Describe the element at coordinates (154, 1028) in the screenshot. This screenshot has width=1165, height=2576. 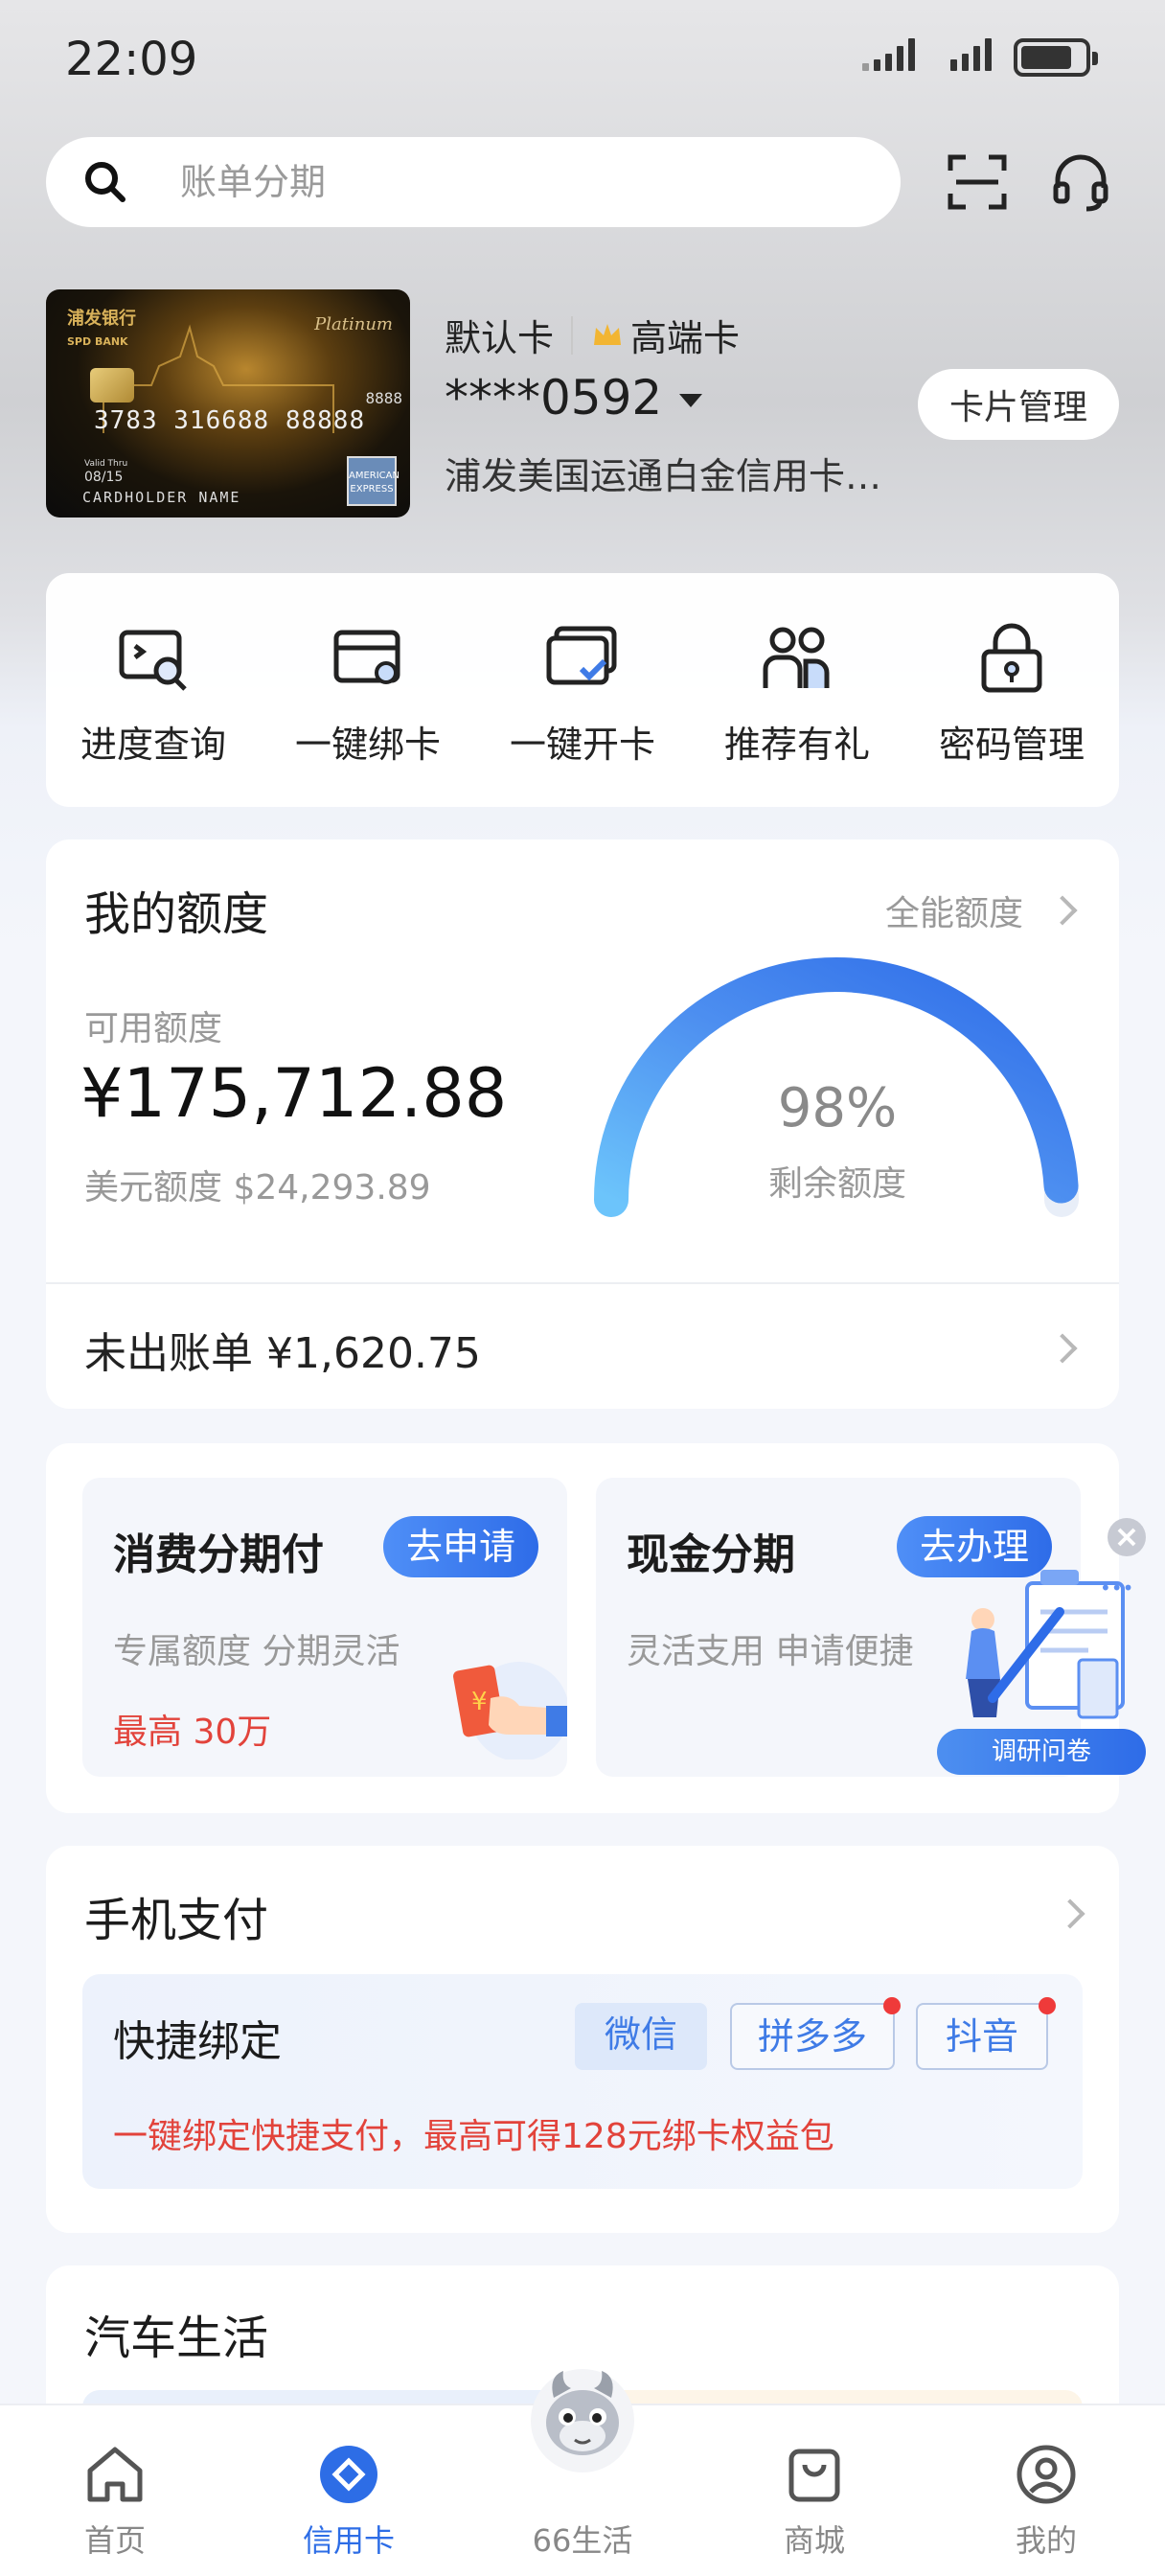
I see `available-label: 可用额度` at that location.